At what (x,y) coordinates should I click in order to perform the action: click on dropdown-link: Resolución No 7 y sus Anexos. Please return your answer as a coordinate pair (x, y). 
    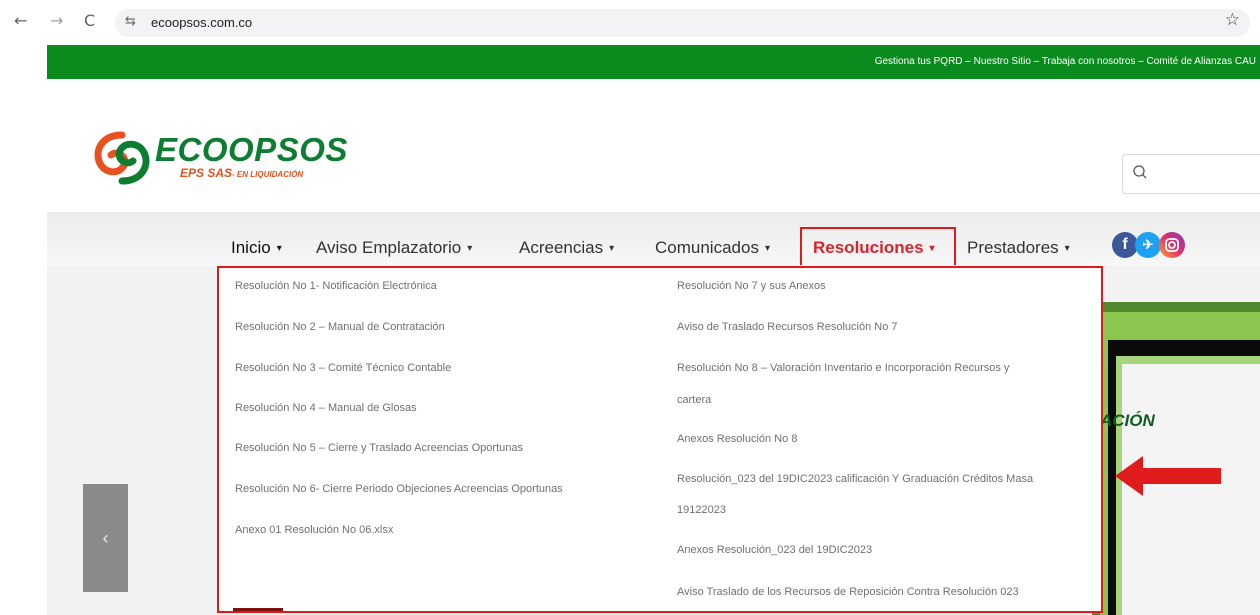
    Looking at the image, I should click on (751, 286).